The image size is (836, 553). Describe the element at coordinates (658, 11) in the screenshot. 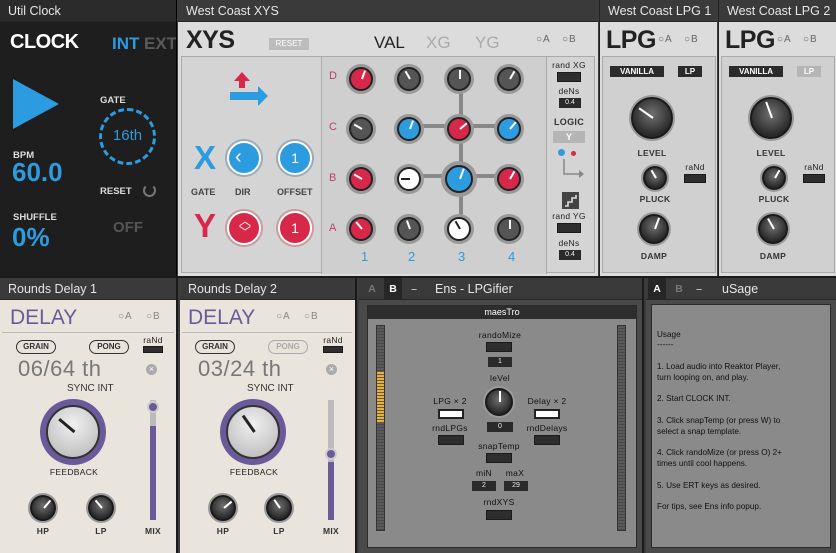

I see `lpg1-header: West Coast LPG 1` at that location.